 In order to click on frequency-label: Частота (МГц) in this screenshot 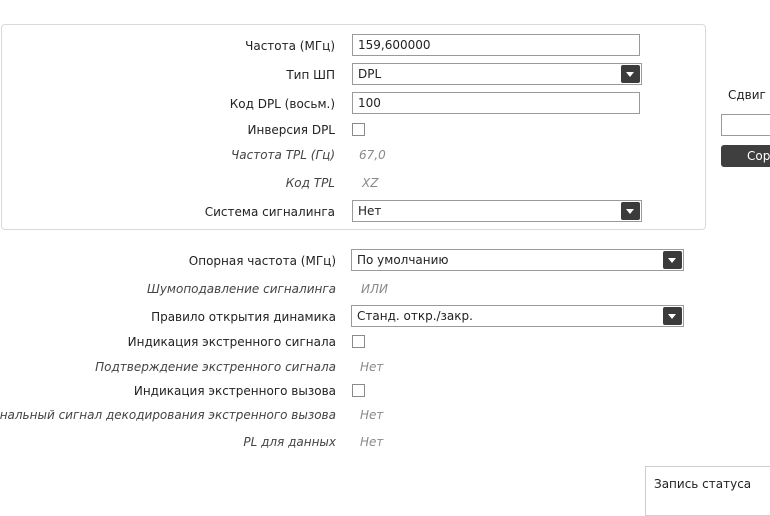, I will do `click(290, 46)`.